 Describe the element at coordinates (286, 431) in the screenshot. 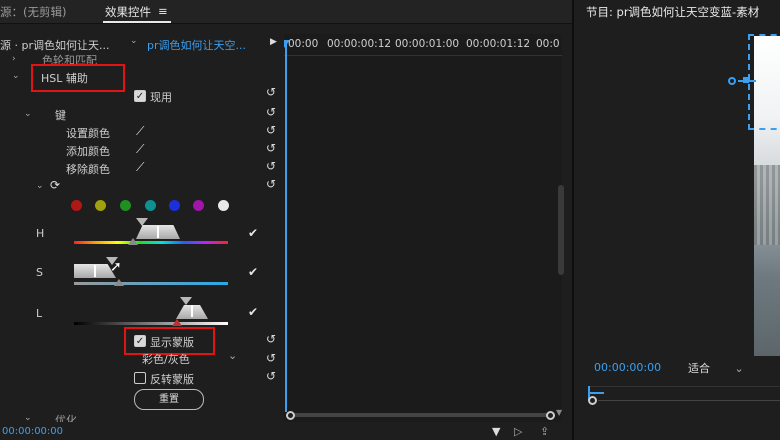

I see `panel-footer` at that location.